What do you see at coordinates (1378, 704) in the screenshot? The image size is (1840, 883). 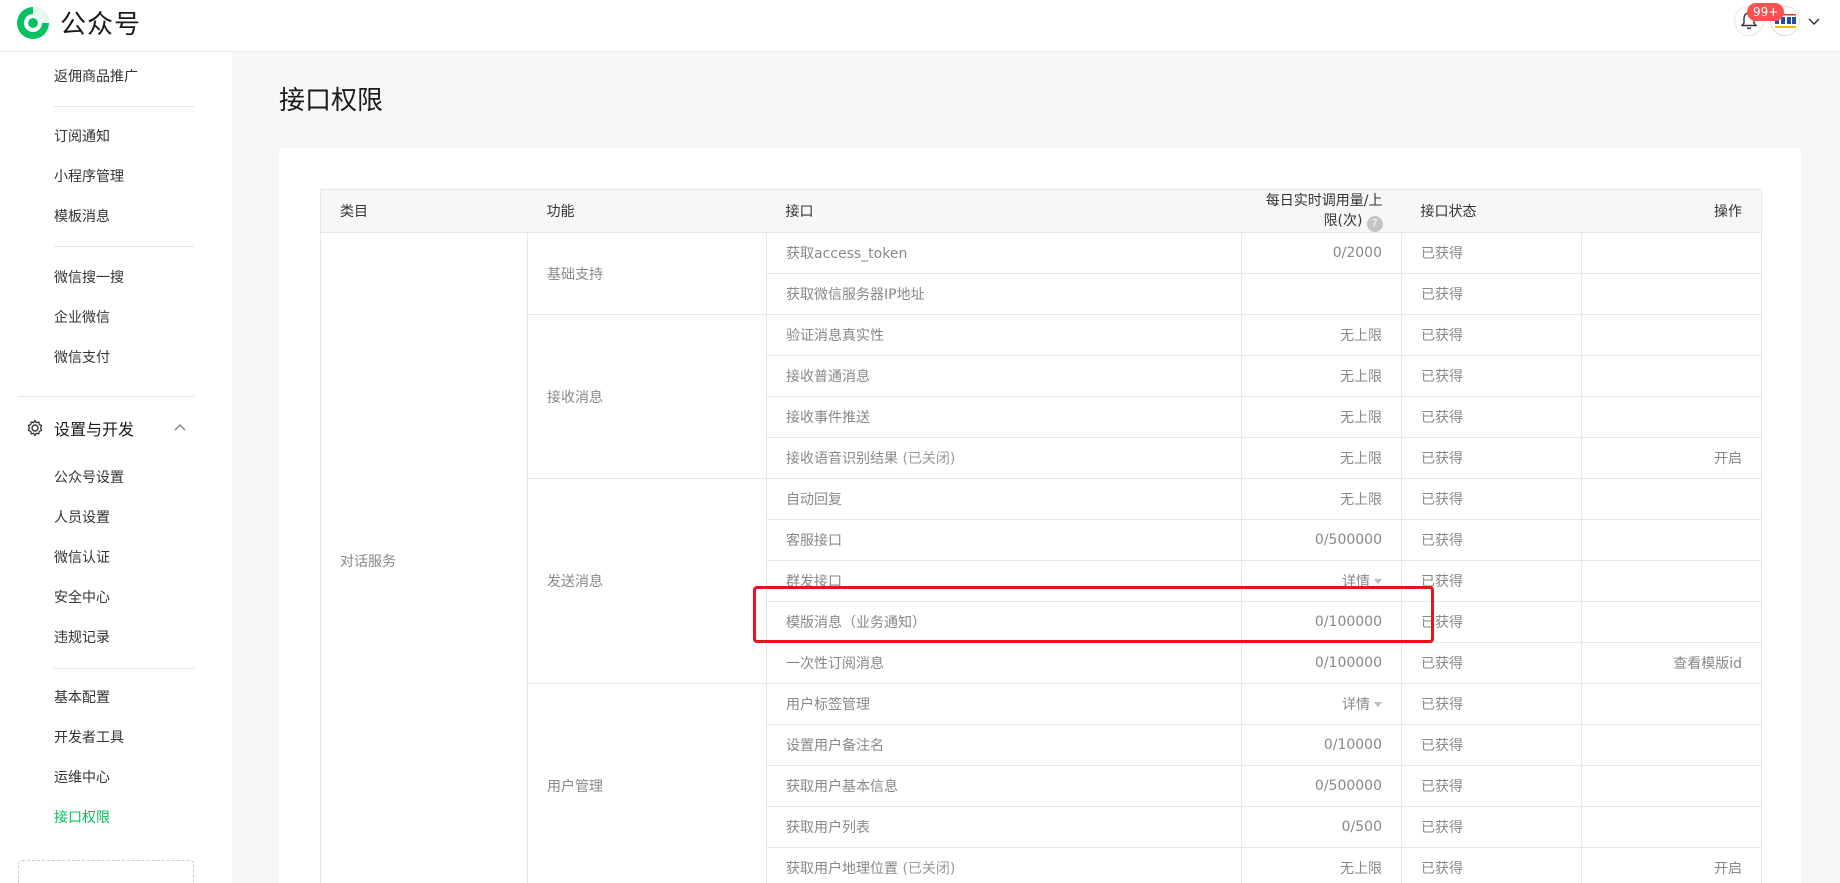 I see `caret-down-icon` at bounding box center [1378, 704].